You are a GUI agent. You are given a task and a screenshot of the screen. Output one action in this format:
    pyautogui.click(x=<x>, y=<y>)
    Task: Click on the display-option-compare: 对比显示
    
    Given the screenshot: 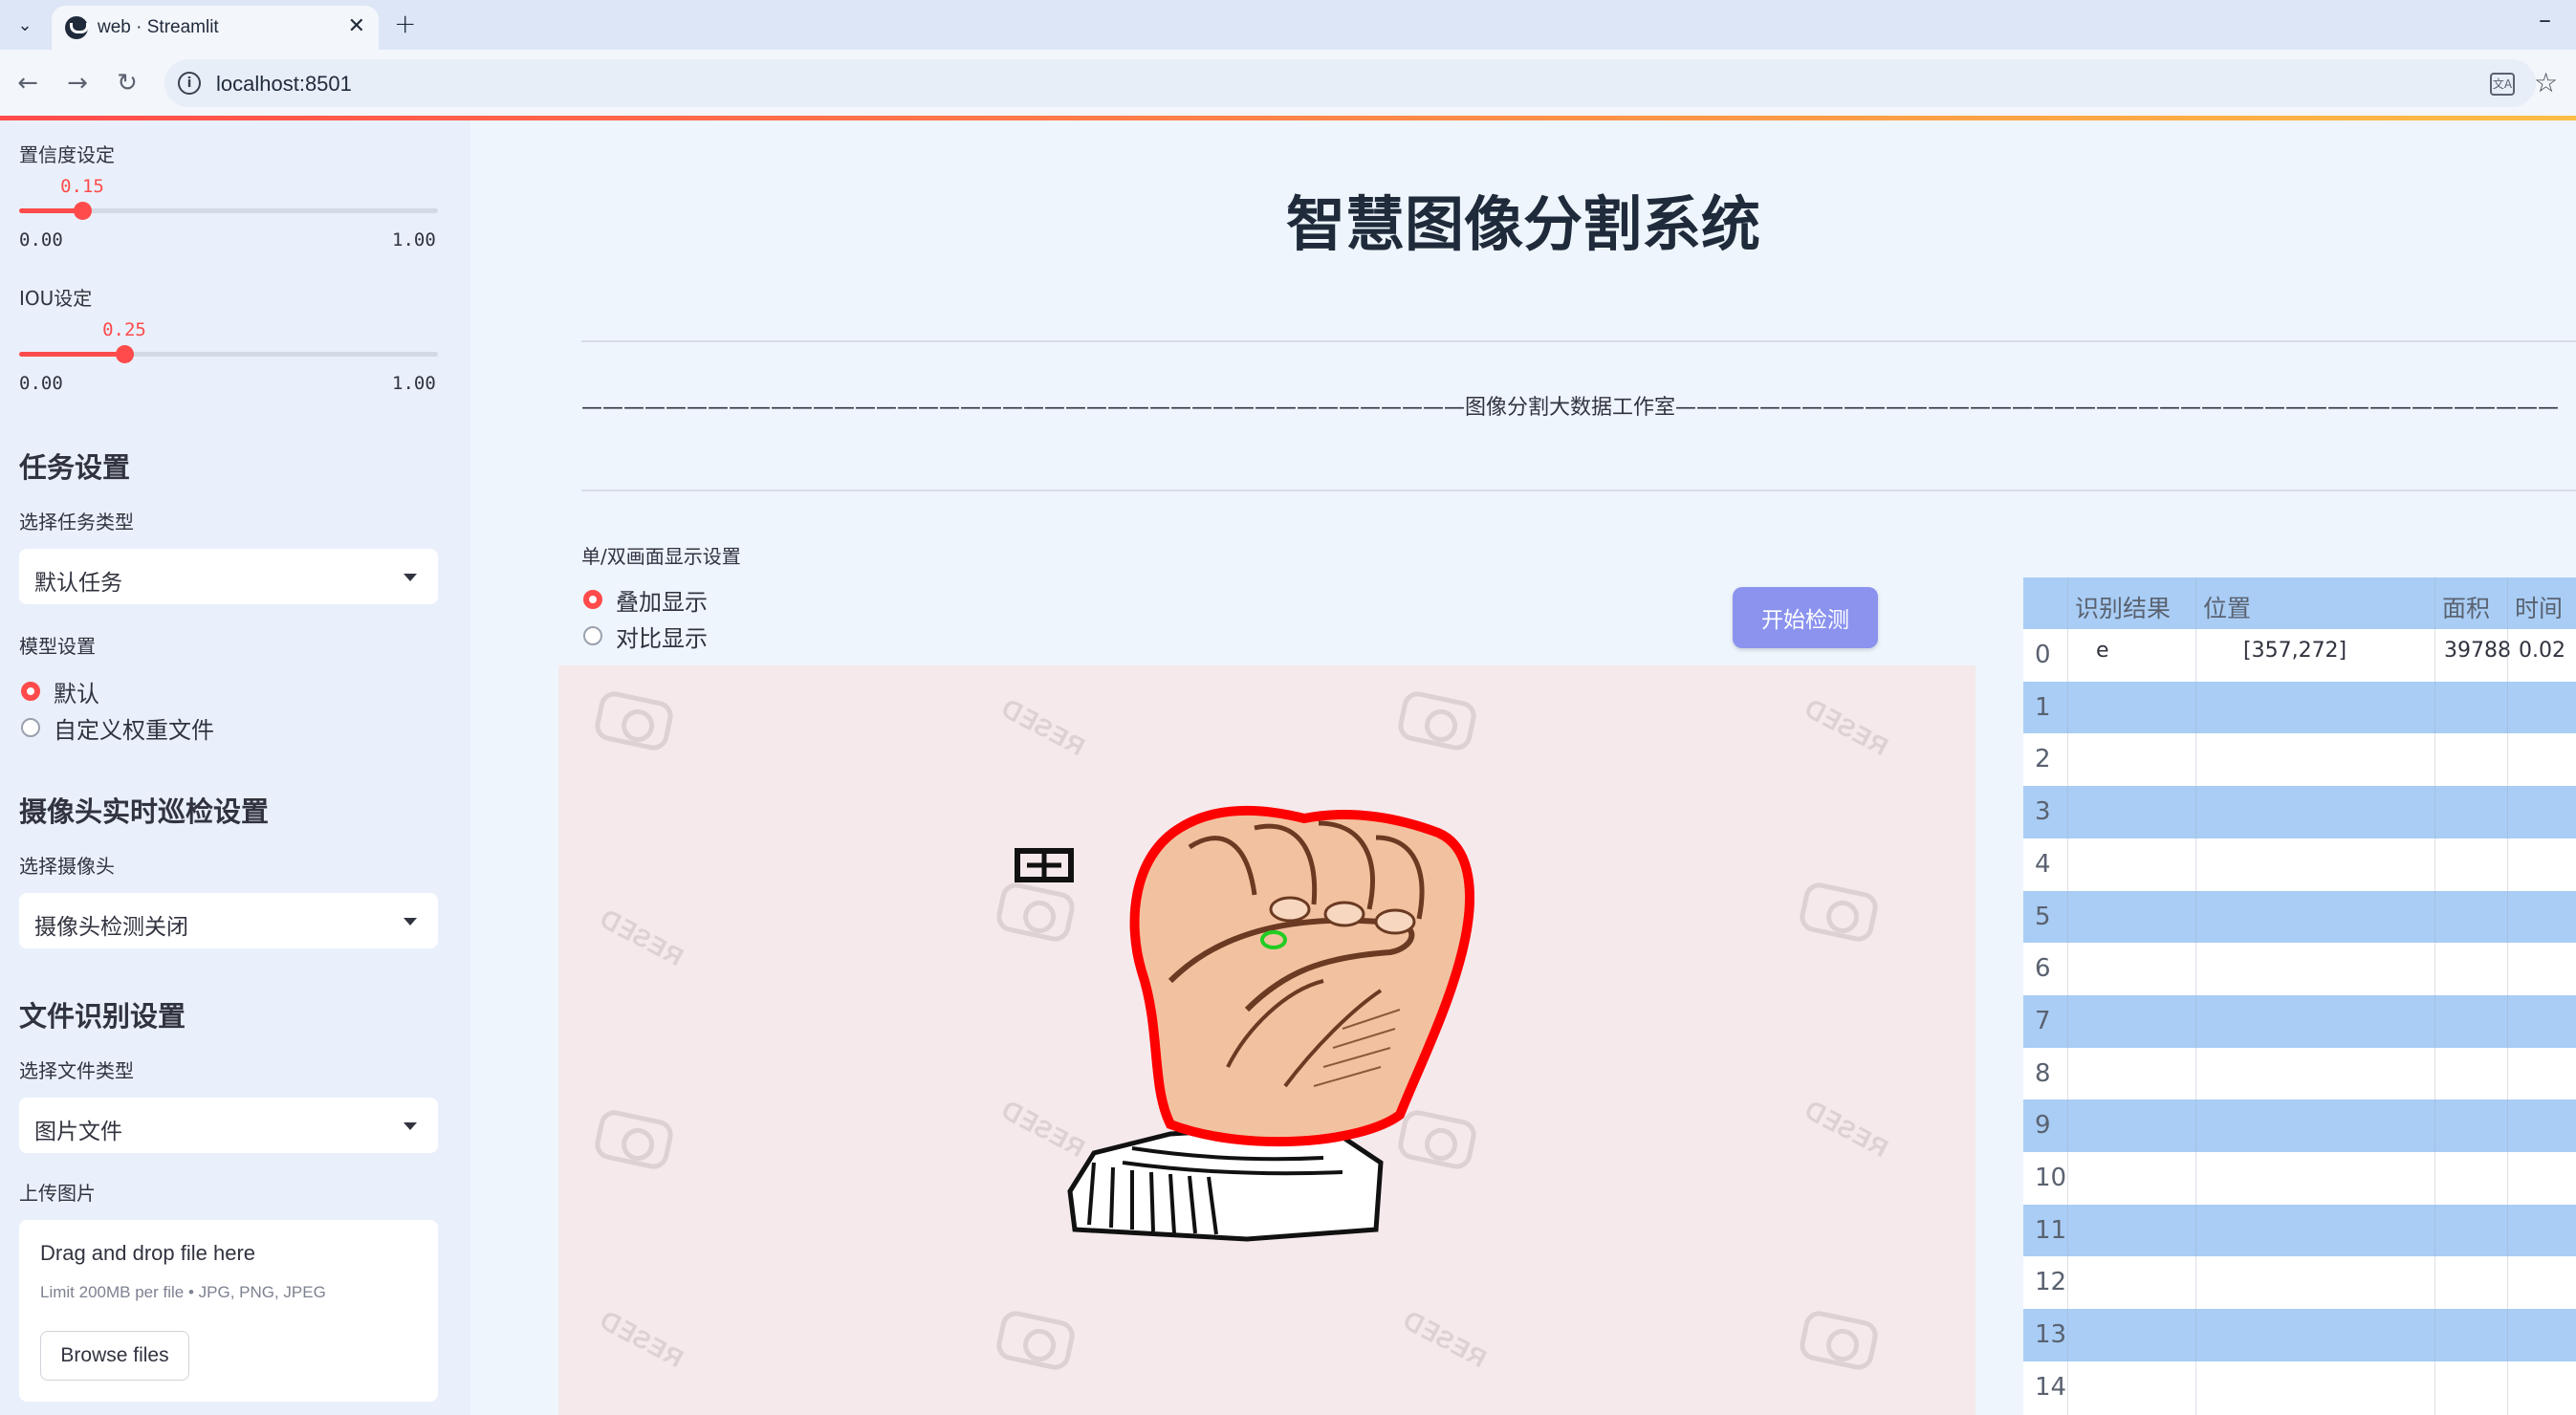 What is the action you would take?
    pyautogui.click(x=645, y=636)
    